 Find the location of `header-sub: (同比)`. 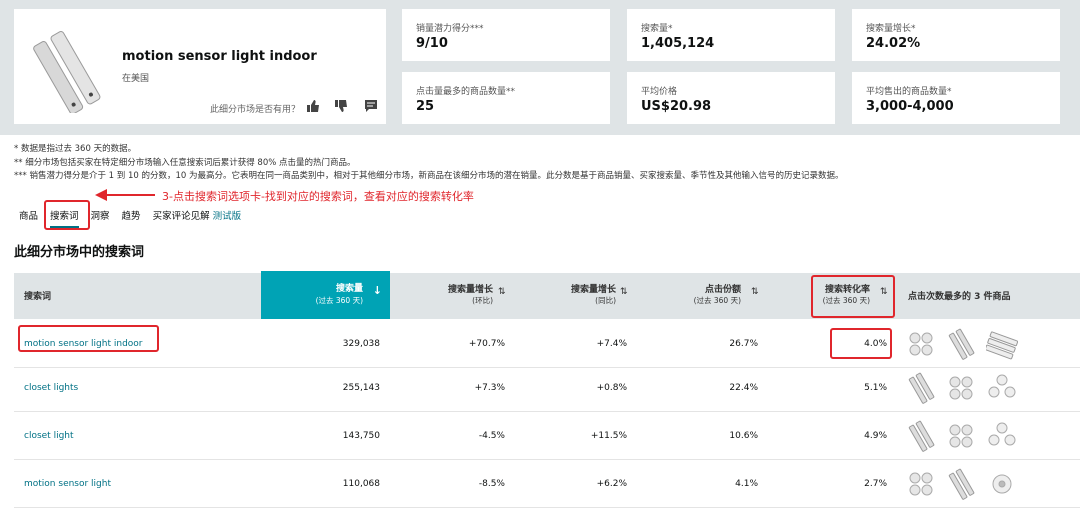

header-sub: (同比) is located at coordinates (605, 300).